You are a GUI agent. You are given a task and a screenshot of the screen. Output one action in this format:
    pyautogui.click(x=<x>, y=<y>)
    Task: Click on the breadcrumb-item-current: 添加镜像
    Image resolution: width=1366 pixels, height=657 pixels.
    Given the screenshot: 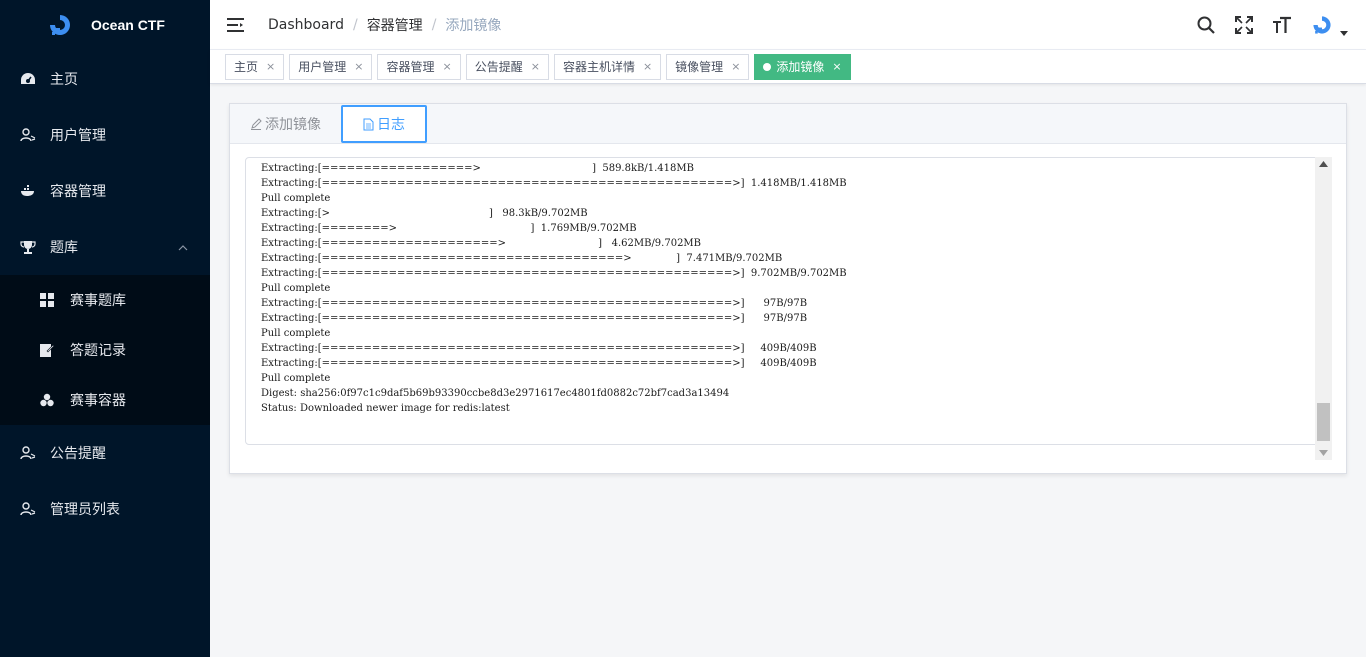 What is the action you would take?
    pyautogui.click(x=473, y=25)
    